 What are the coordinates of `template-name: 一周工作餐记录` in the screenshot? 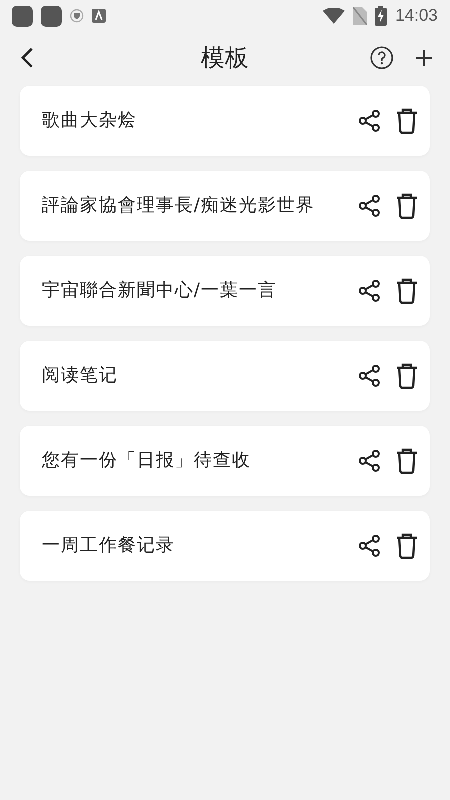 It's located at (109, 546).